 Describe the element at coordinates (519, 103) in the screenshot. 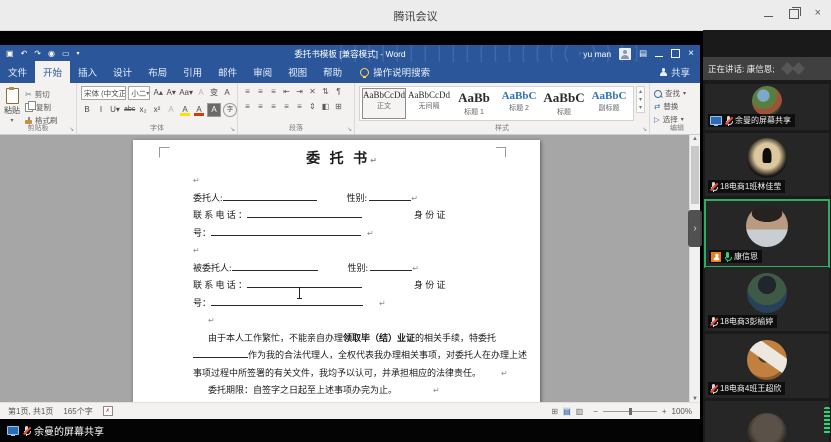

I see `style-标题 2: AaBbC 标题 2` at that location.